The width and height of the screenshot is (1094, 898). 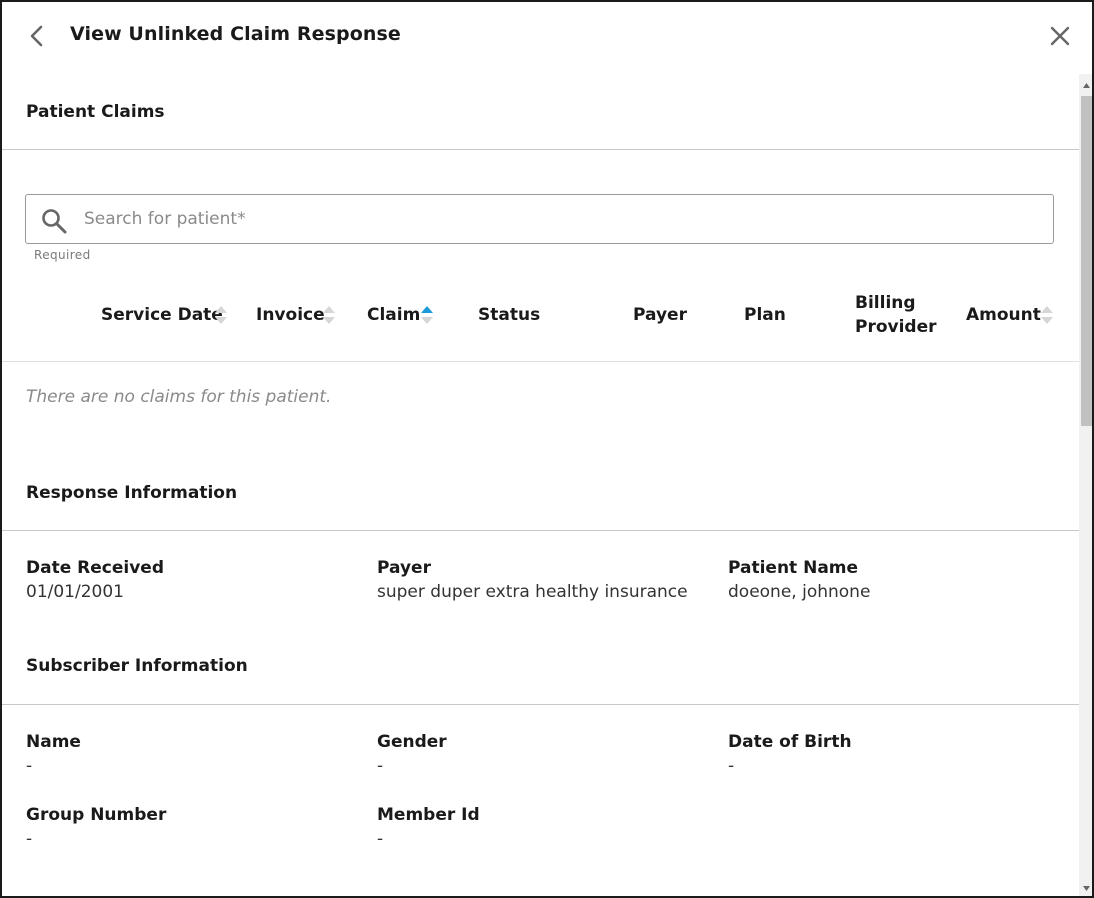 I want to click on vertical-scrollbar, so click(x=1085, y=485).